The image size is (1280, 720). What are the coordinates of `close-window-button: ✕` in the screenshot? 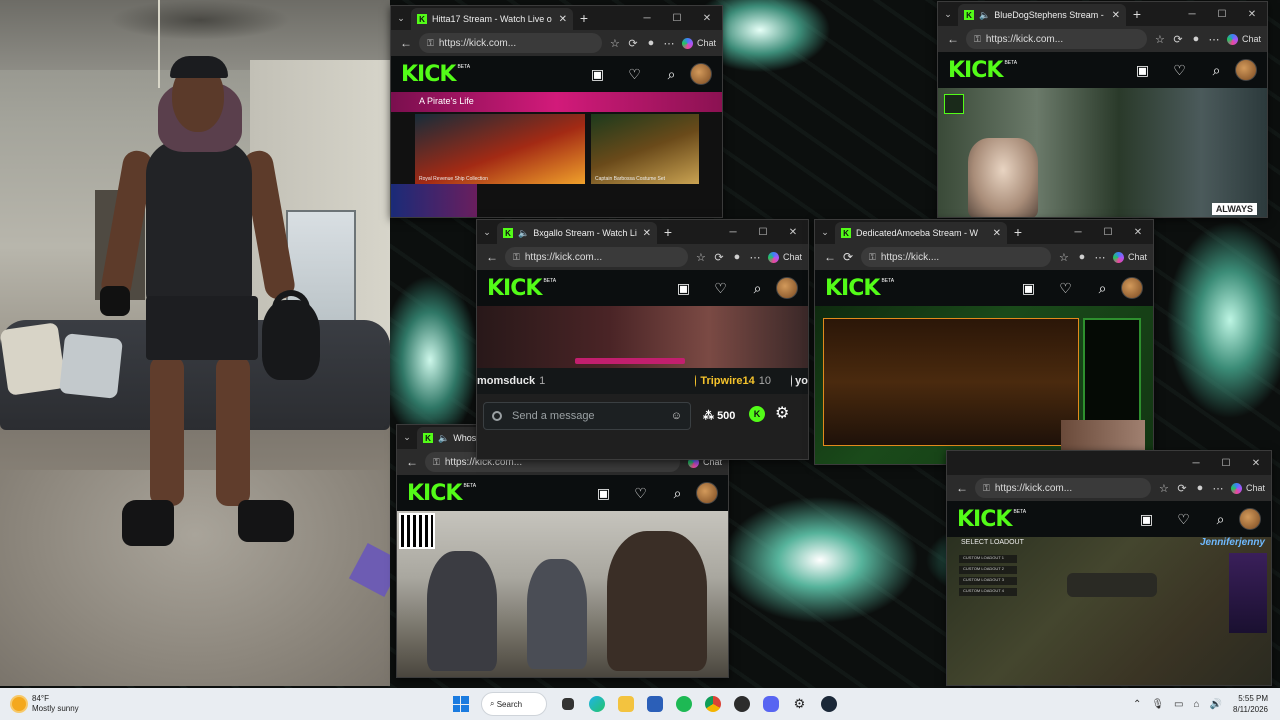 It's located at (1256, 463).